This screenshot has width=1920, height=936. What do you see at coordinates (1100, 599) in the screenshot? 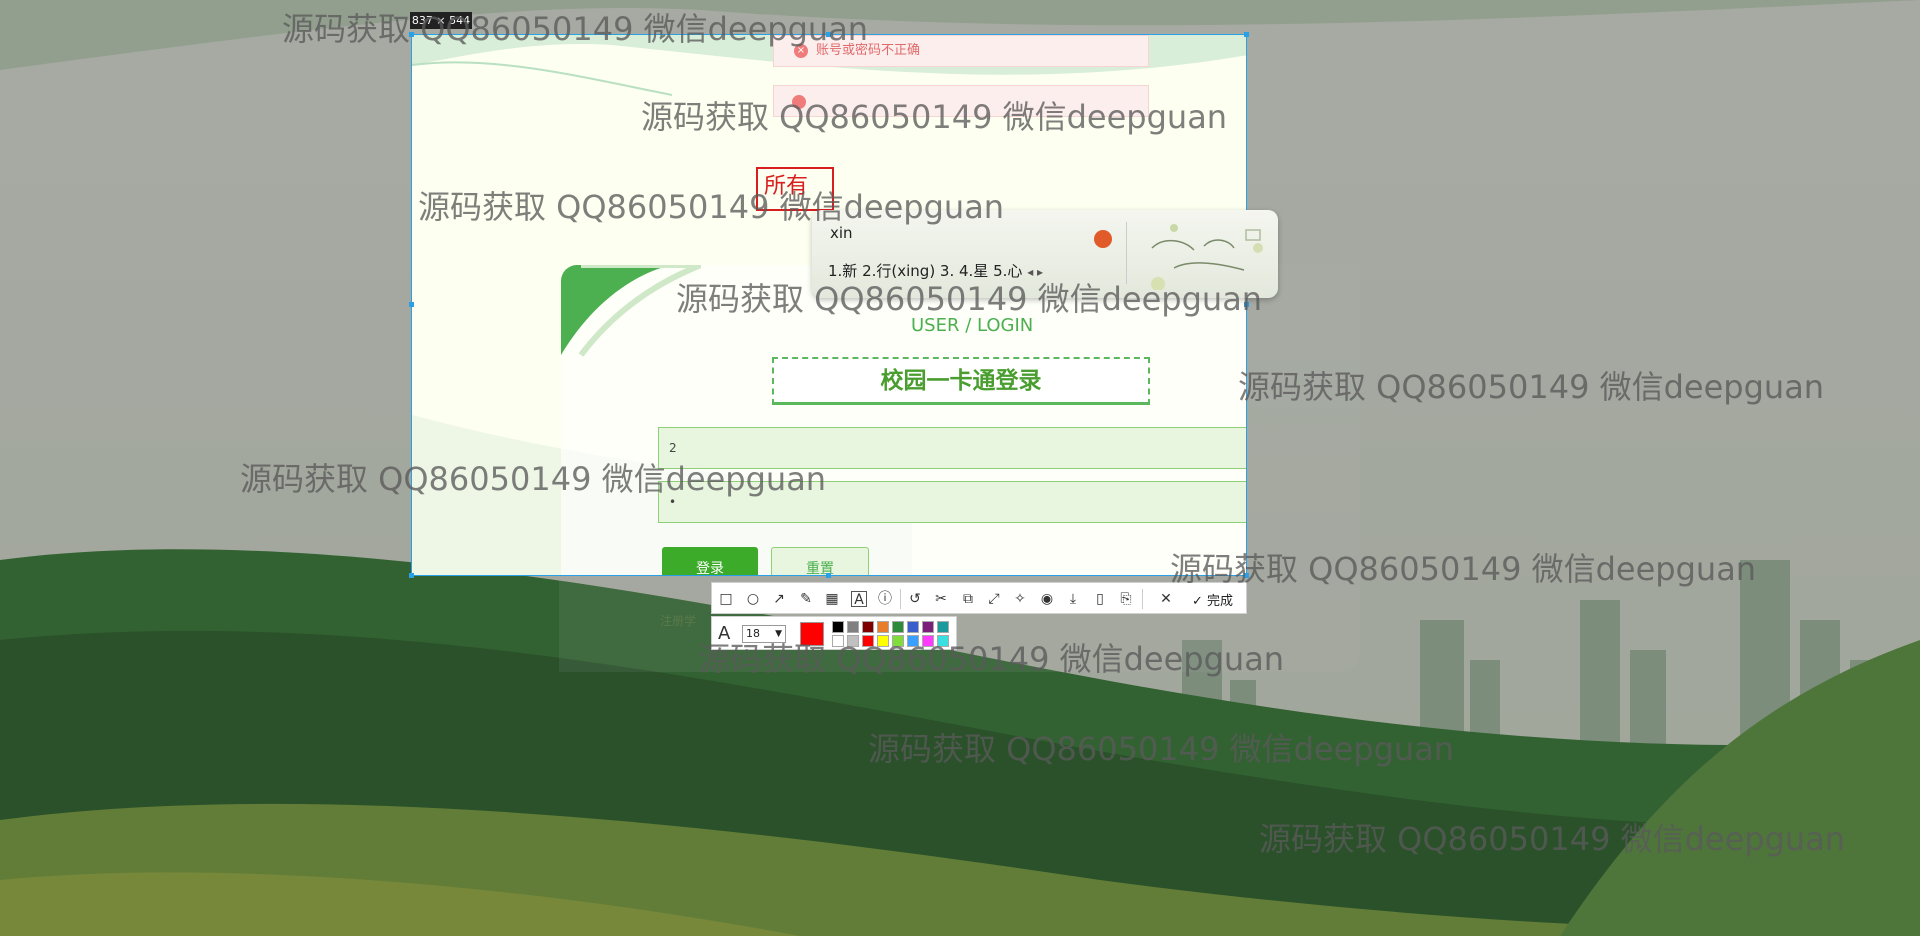
I see `phone-icon: ▯` at bounding box center [1100, 599].